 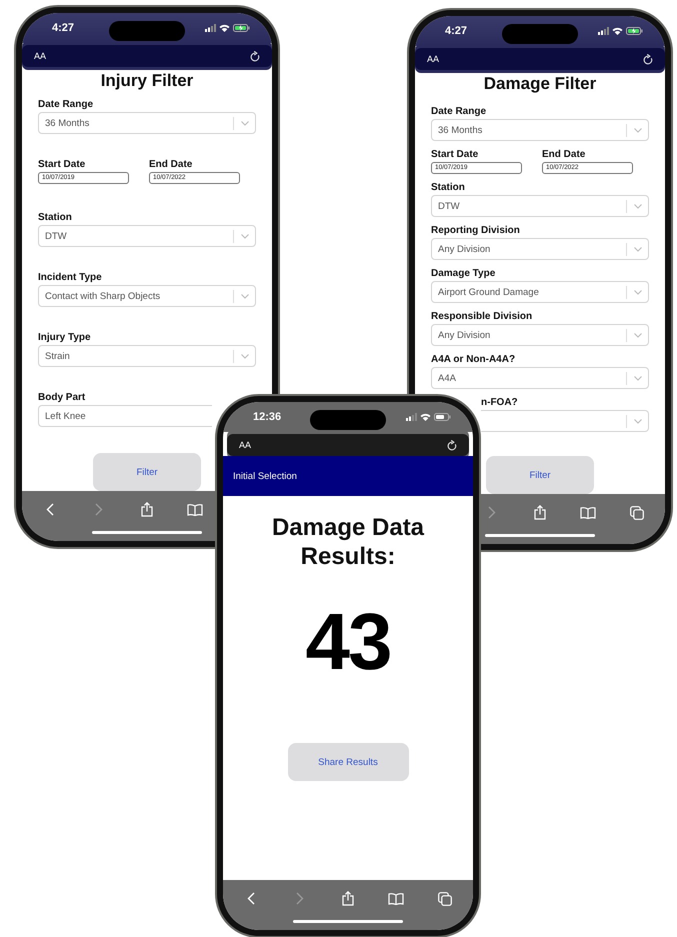 I want to click on dropdown: Left Knee, so click(x=125, y=416).